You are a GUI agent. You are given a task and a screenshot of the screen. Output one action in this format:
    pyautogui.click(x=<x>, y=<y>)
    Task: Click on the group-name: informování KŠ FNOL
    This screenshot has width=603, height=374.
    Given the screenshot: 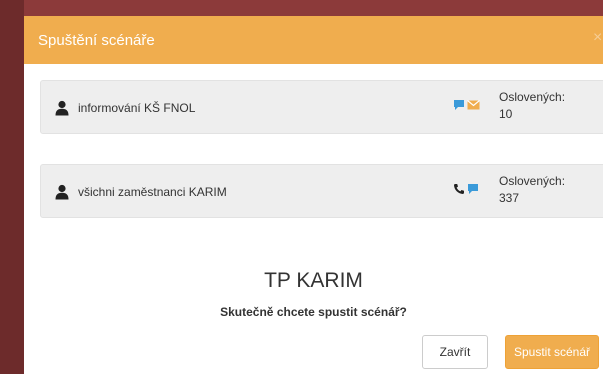 What is the action you would take?
    pyautogui.click(x=137, y=108)
    